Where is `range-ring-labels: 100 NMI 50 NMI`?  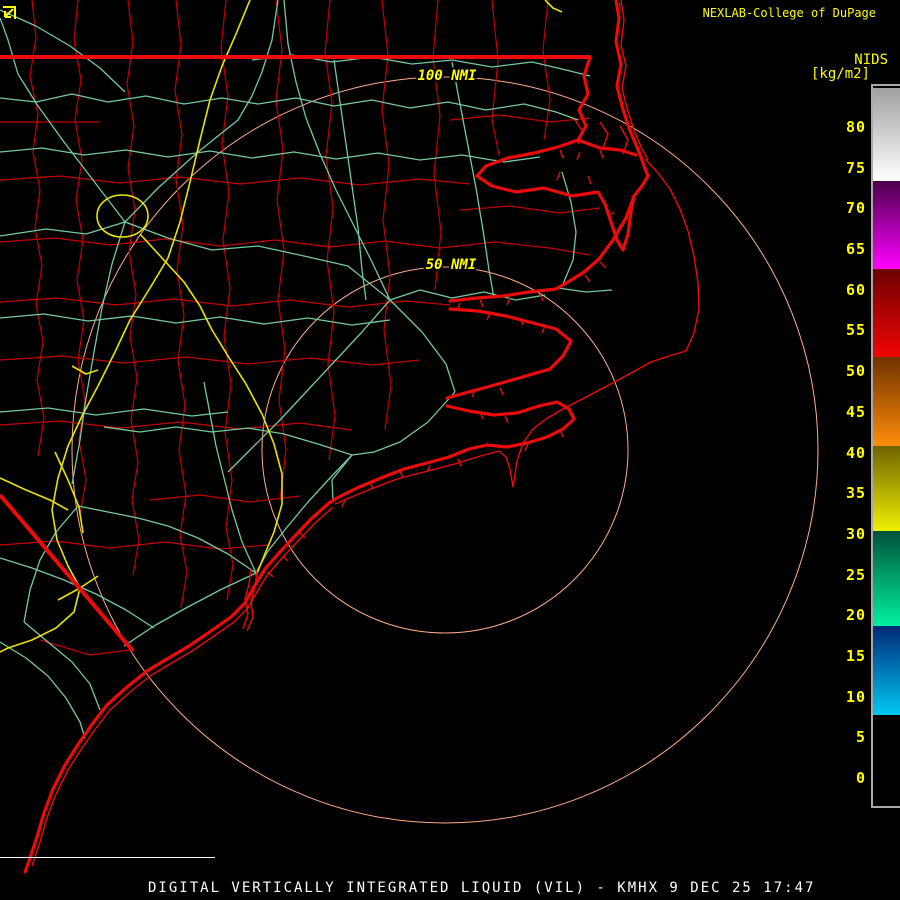
range-ring-labels: 100 NMI 50 NMI is located at coordinates (447, 170).